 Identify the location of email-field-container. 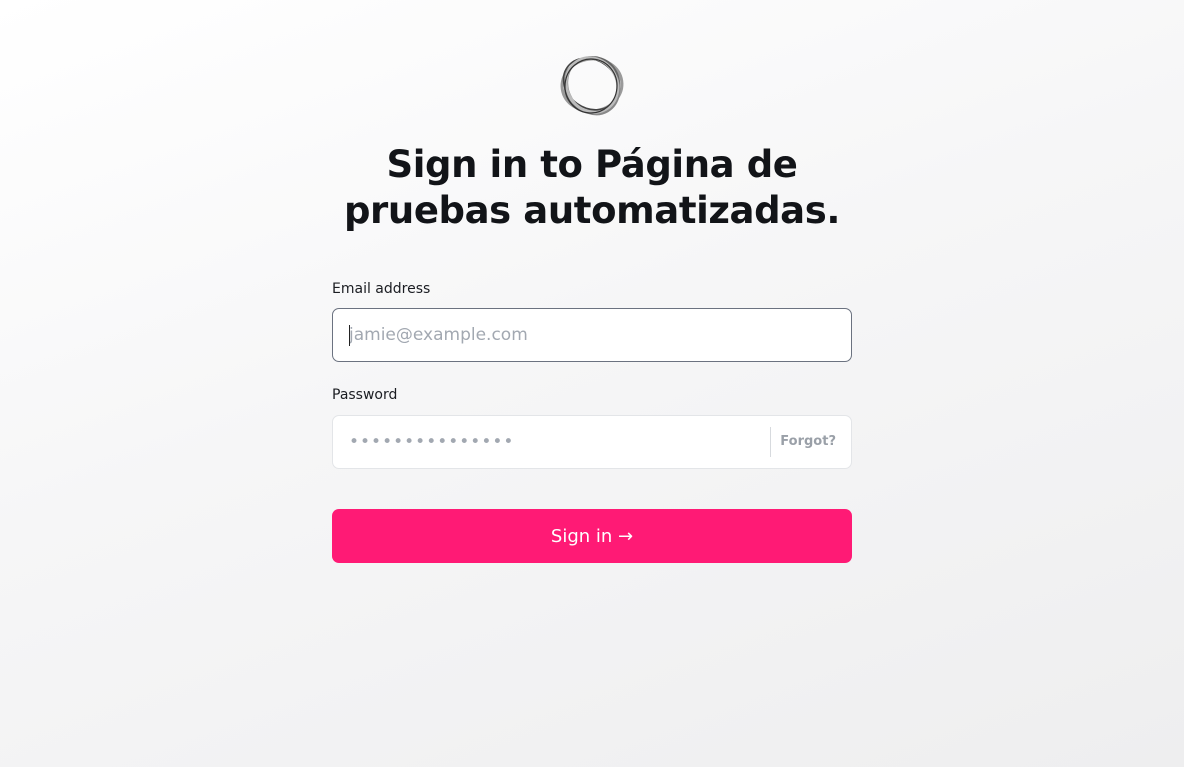
(592, 335).